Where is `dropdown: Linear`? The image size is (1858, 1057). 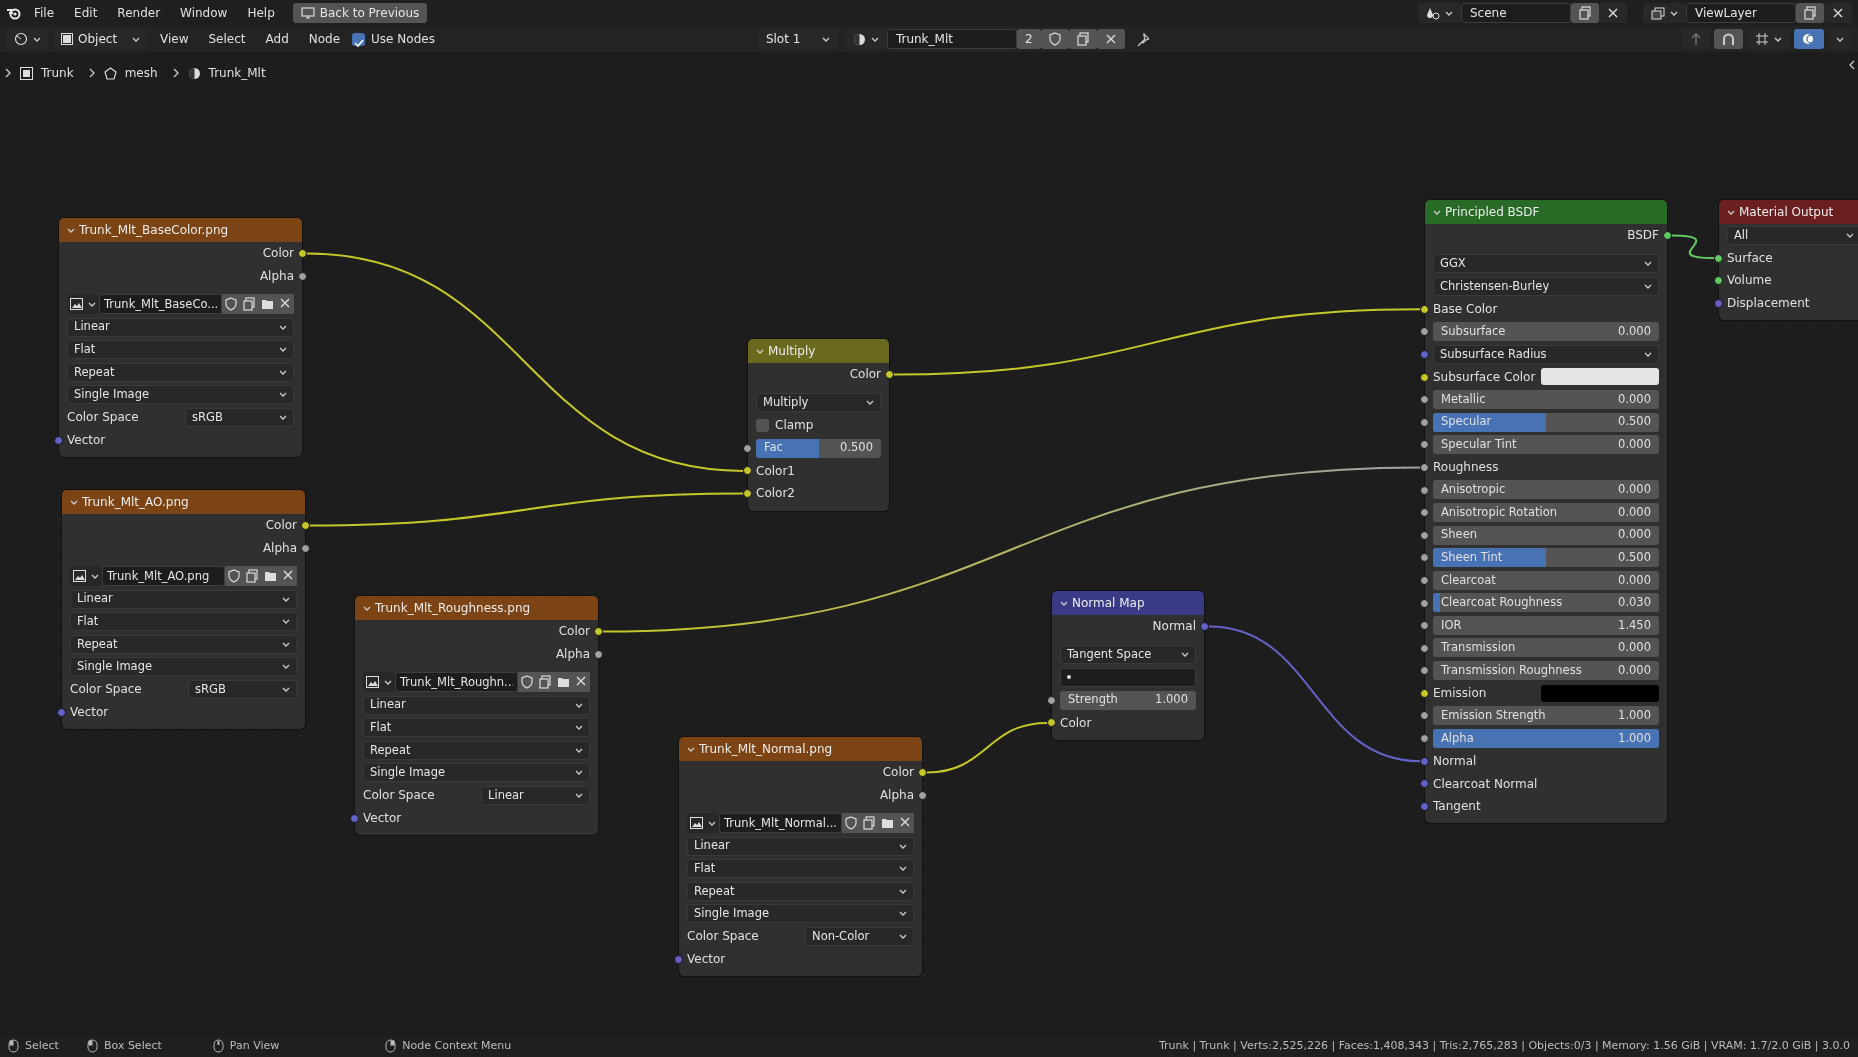
dropdown: Linear is located at coordinates (180, 327).